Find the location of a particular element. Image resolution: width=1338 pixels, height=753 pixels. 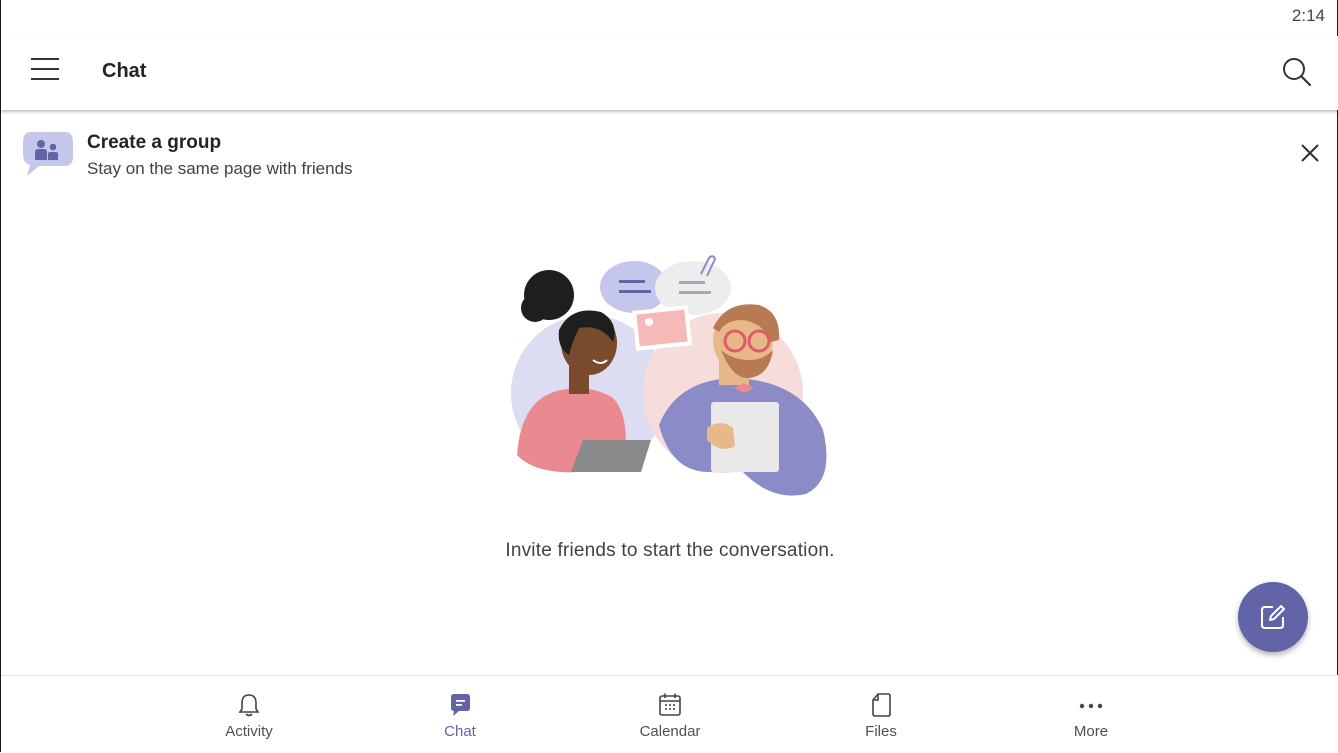

nav-label-more: More is located at coordinates (1091, 731).